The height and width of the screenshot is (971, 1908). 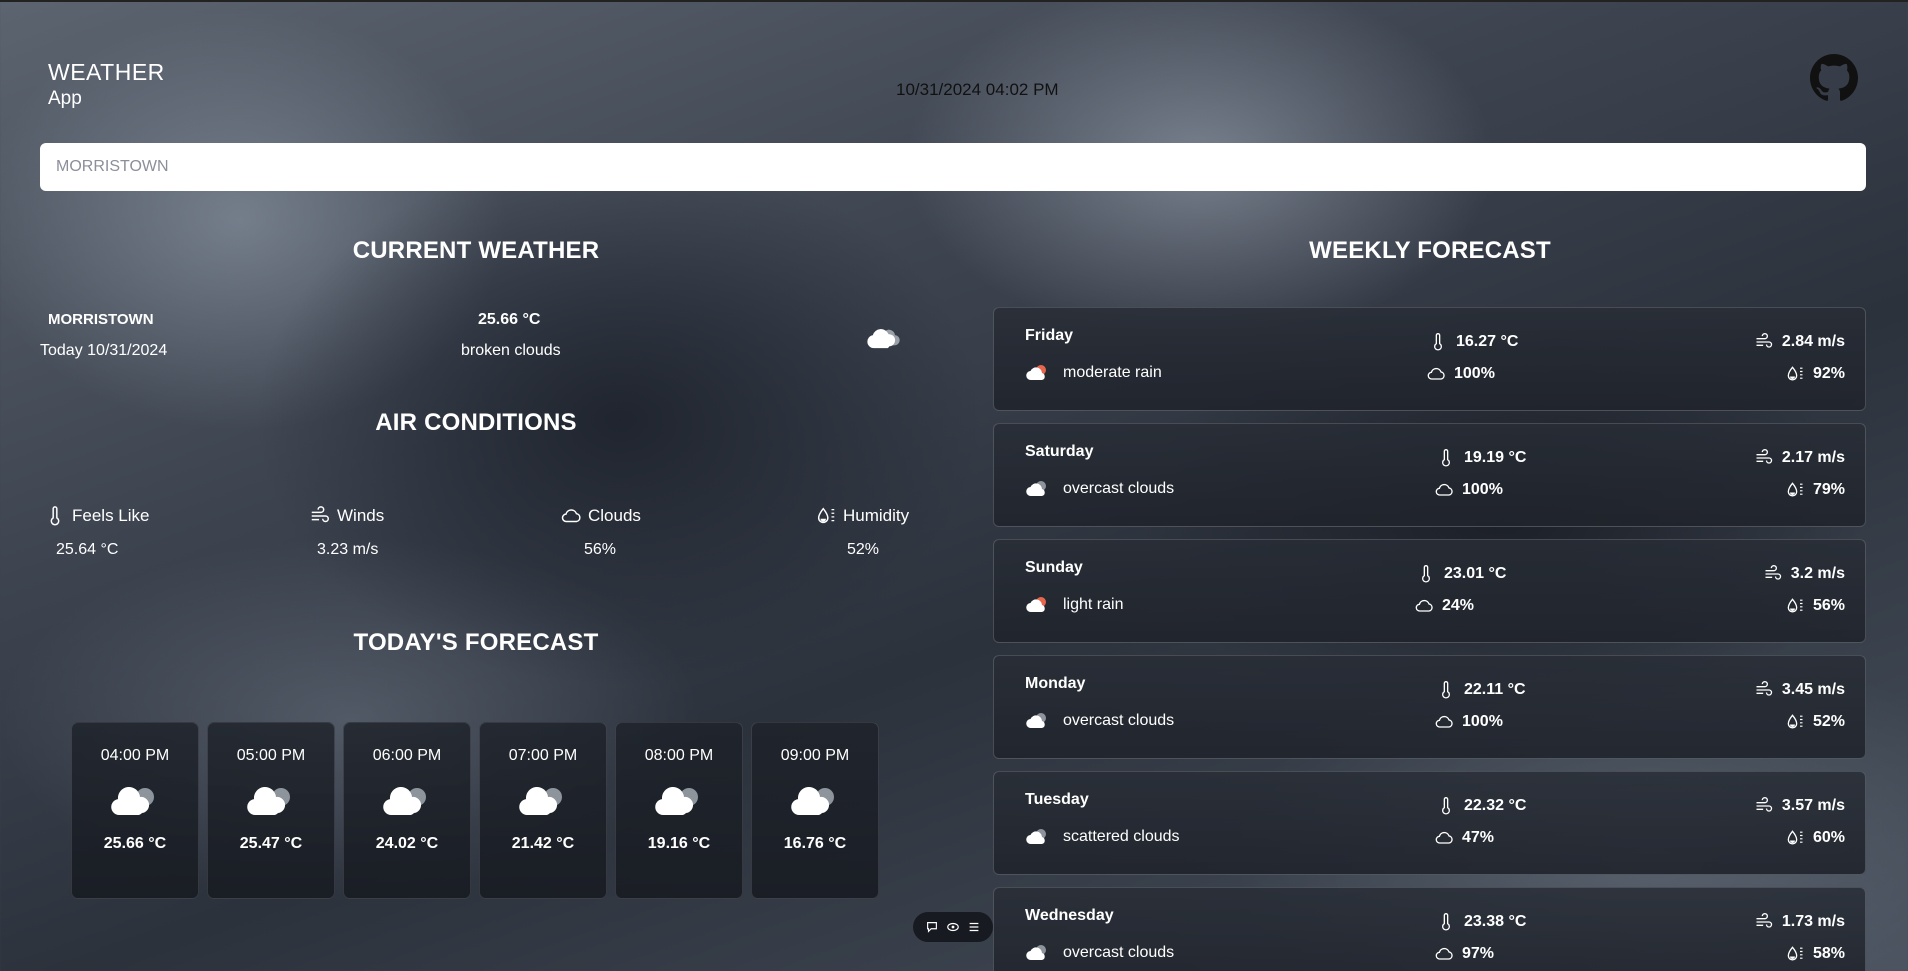 What do you see at coordinates (96, 532) in the screenshot?
I see `air-feels-like: Feels Like 25.64 °C` at bounding box center [96, 532].